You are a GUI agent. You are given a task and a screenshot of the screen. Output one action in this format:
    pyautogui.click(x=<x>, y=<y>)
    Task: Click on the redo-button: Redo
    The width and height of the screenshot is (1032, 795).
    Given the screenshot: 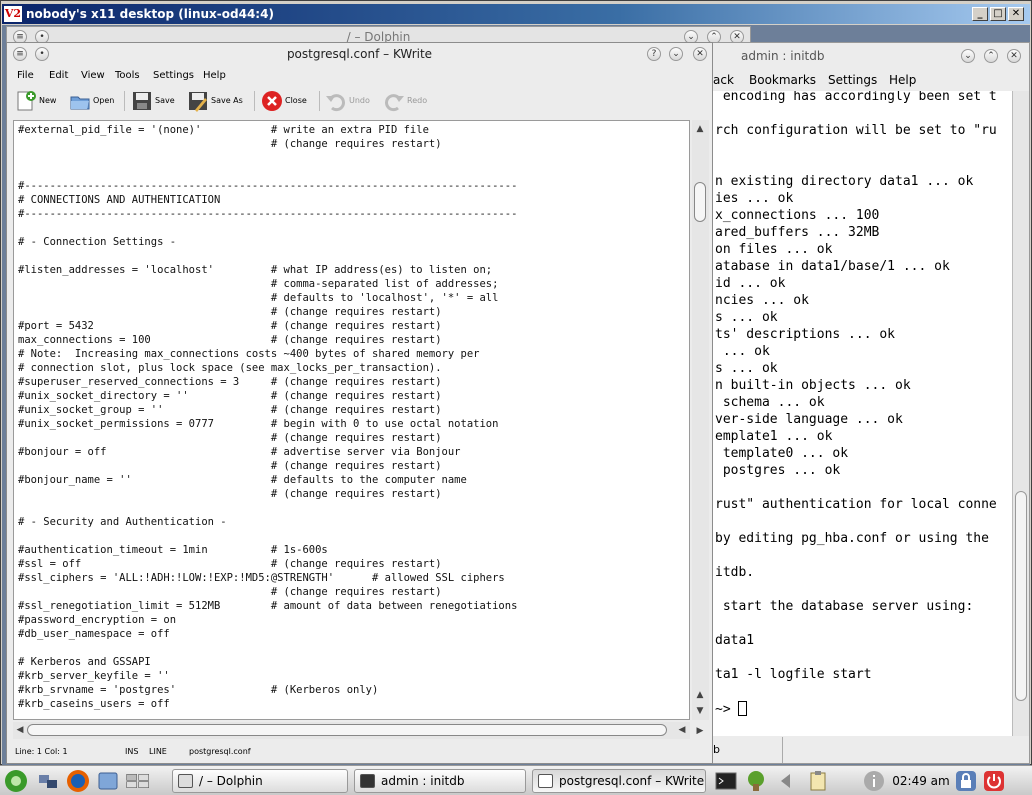 What is the action you would take?
    pyautogui.click(x=405, y=101)
    